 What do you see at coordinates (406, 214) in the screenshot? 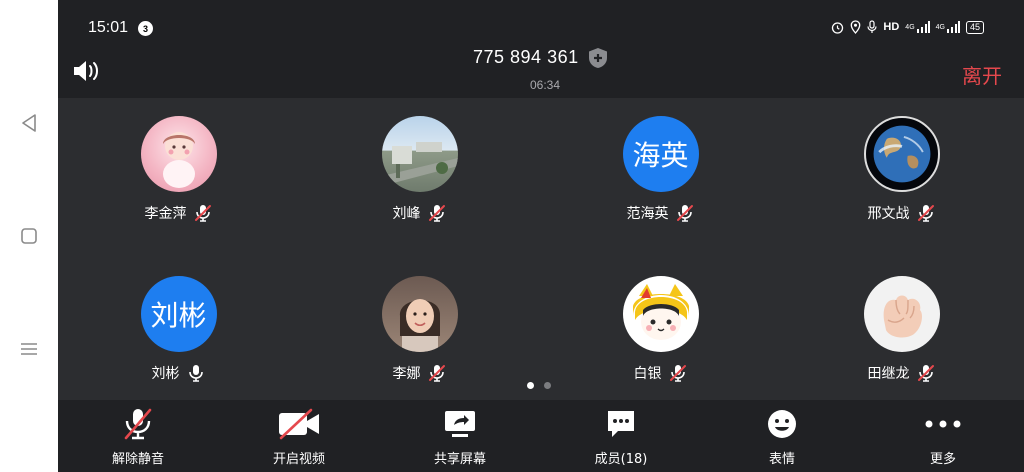
I see `participant-name: 刘峰` at bounding box center [406, 214].